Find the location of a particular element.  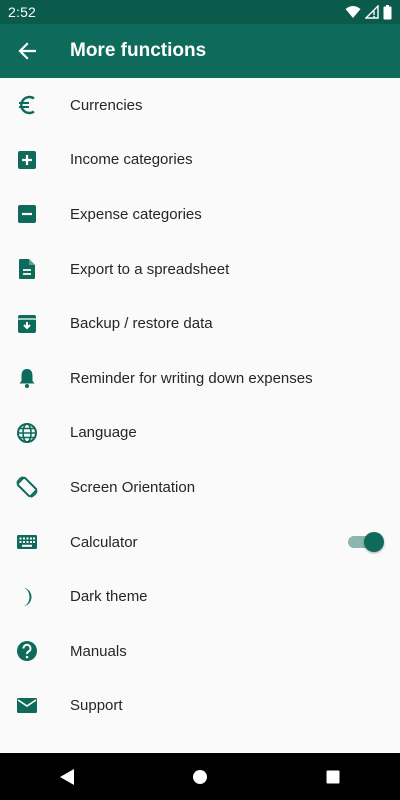

menu-item-label: Backup / restore data is located at coordinates (141, 324).